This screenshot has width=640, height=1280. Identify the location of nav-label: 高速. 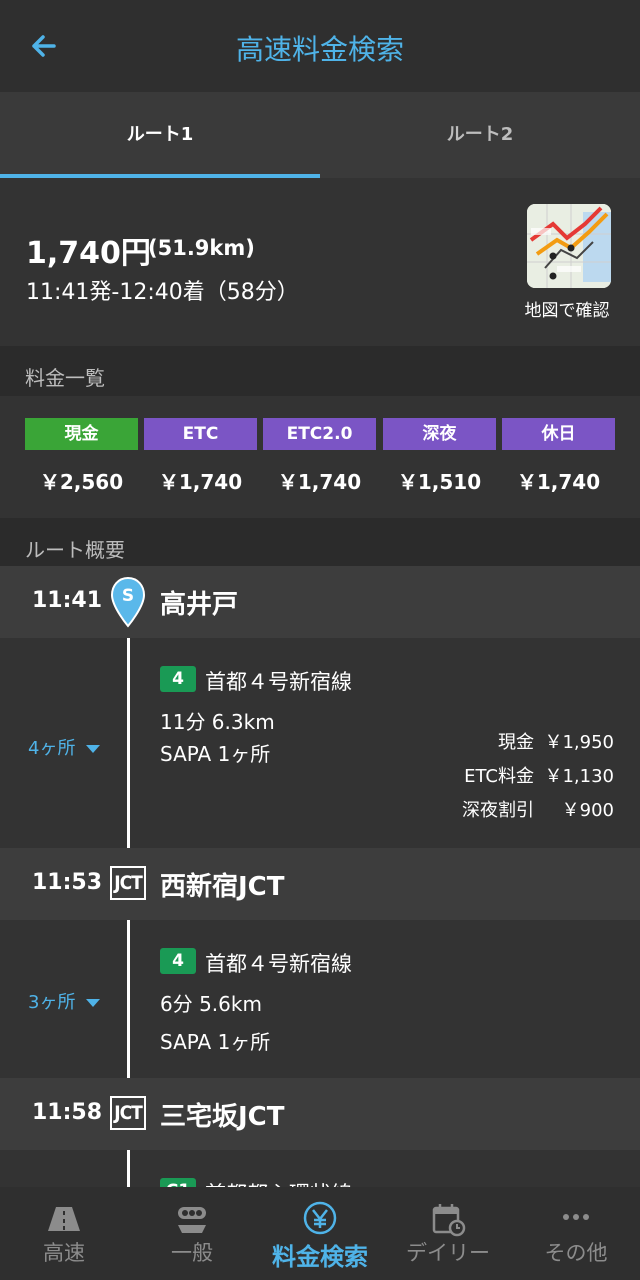
(64, 1253).